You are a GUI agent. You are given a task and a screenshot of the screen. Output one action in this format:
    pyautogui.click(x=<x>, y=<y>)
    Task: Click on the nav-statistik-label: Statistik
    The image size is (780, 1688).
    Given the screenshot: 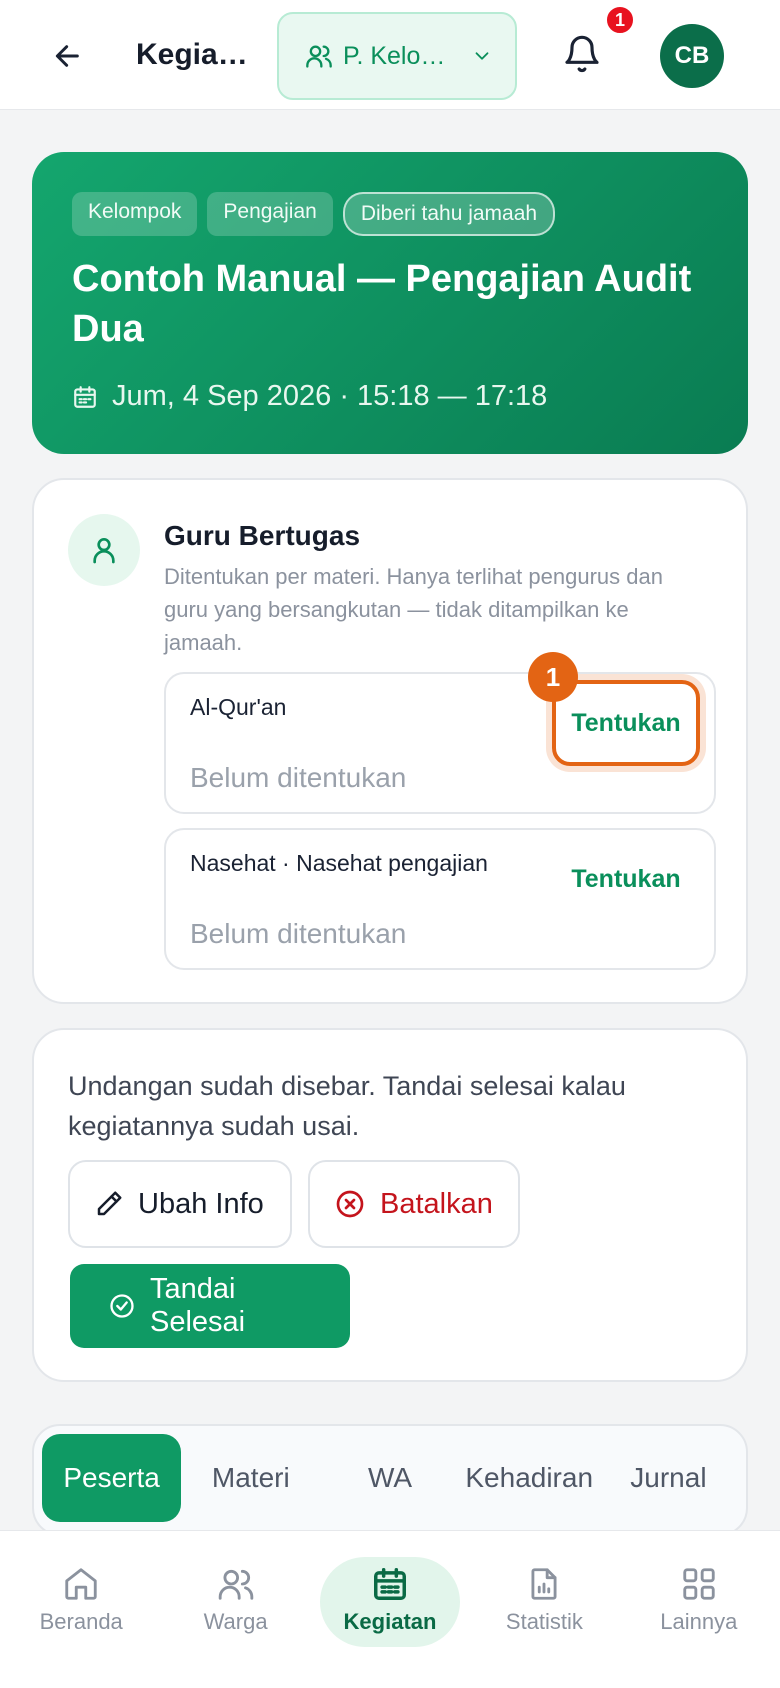 What is the action you would take?
    pyautogui.click(x=544, y=1621)
    